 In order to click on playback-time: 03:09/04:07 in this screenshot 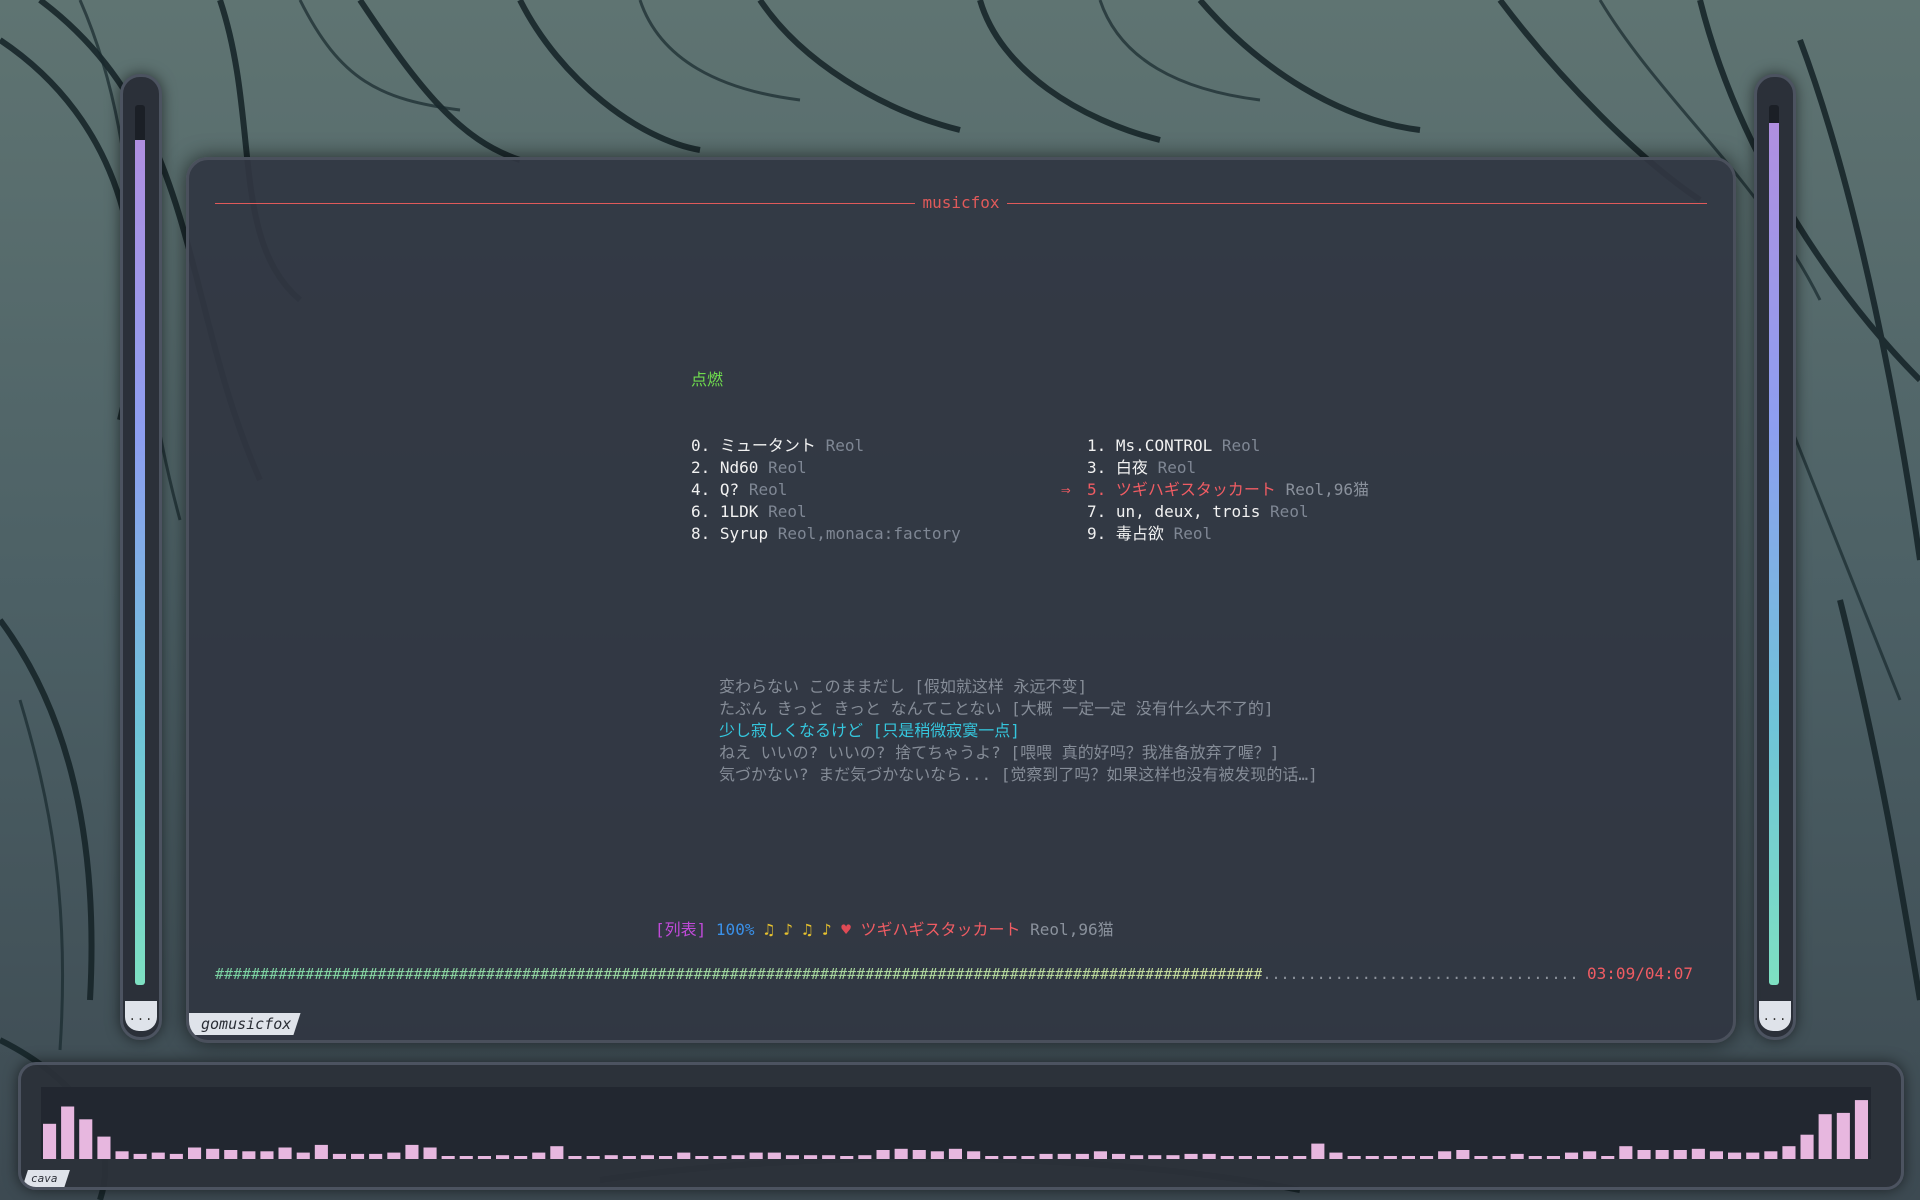, I will do `click(1640, 973)`.